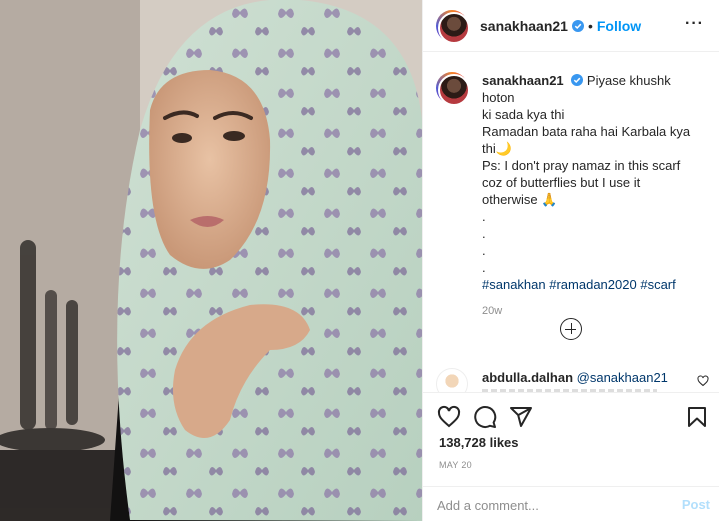 The height and width of the screenshot is (521, 719). What do you see at coordinates (571, 416) in the screenshot?
I see `action-bar` at bounding box center [571, 416].